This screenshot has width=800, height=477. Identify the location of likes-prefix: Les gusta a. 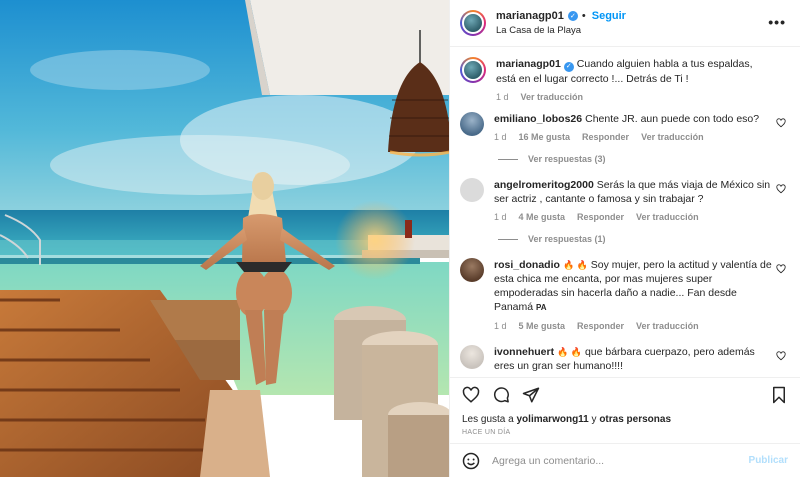
(488, 419).